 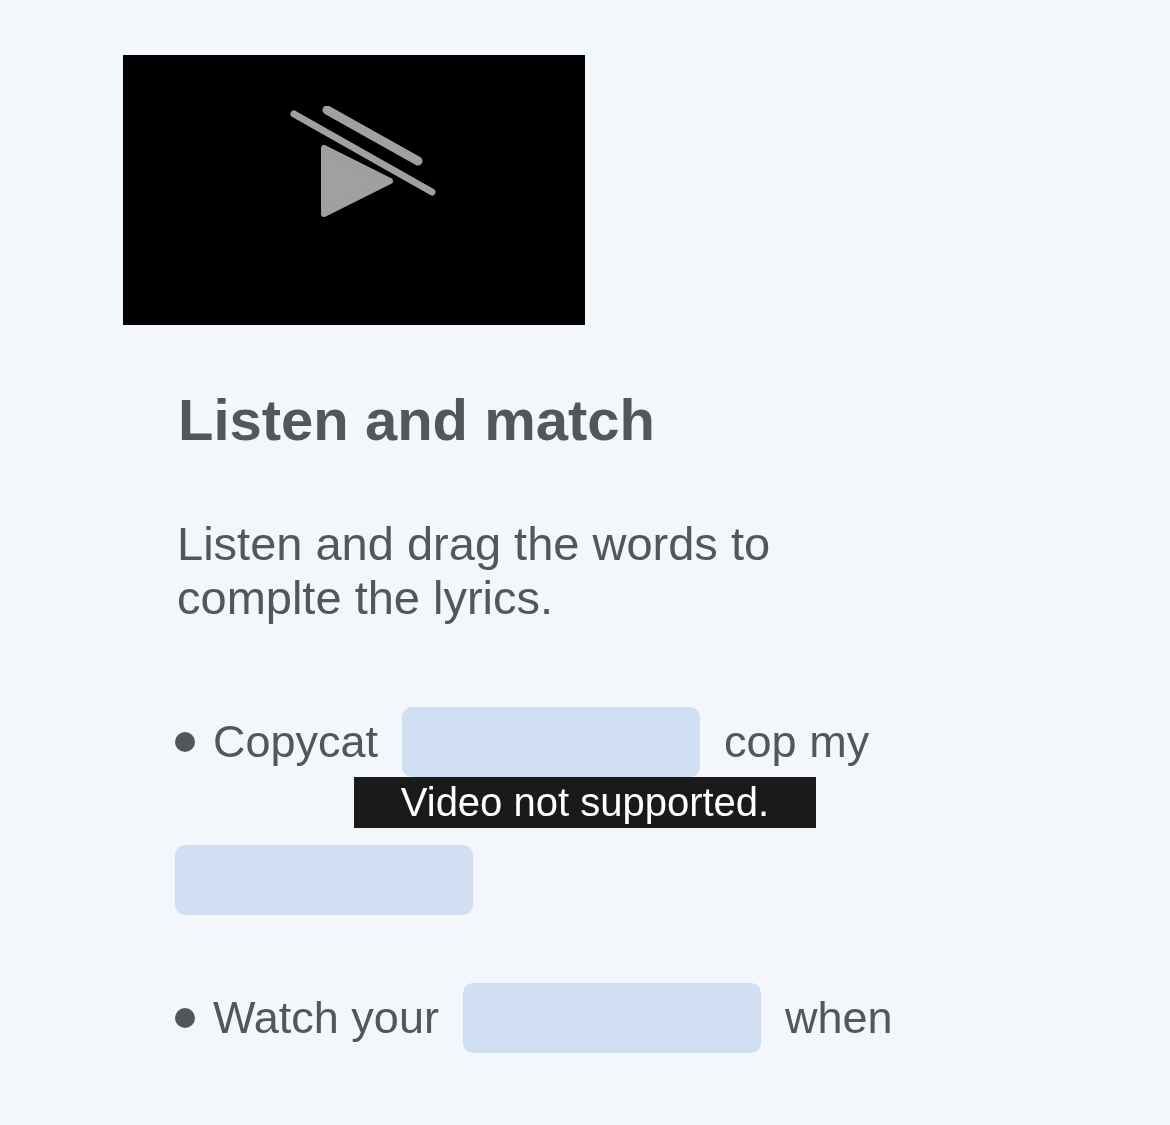 I want to click on exercise-title: Listen and match, so click(x=417, y=420).